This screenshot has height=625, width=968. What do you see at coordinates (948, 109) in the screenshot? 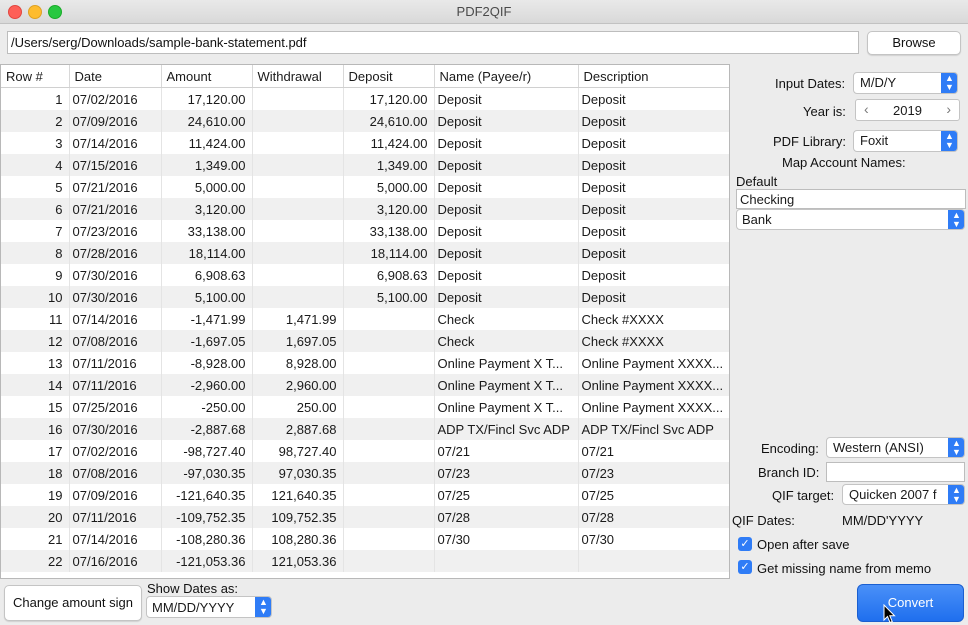
I see `chevron-right-icon: ›` at bounding box center [948, 109].